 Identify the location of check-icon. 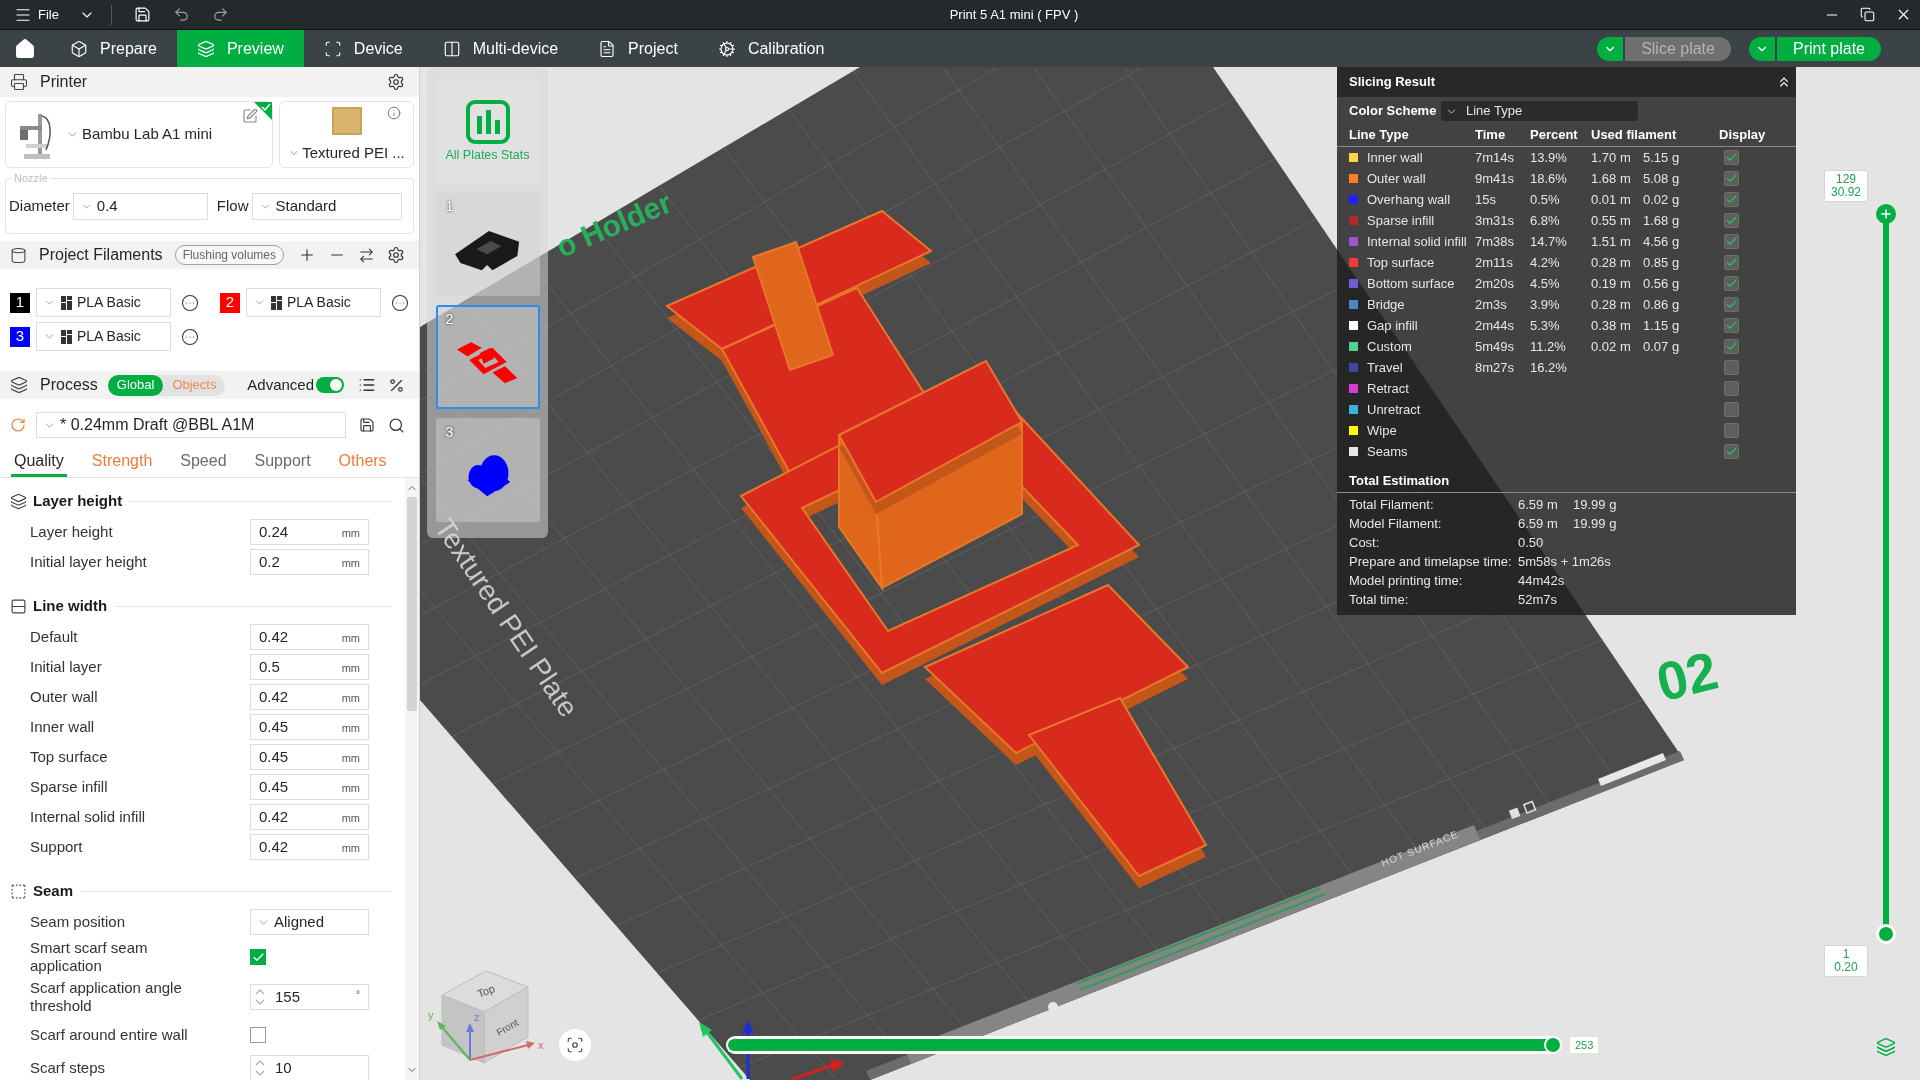
(1731, 283).